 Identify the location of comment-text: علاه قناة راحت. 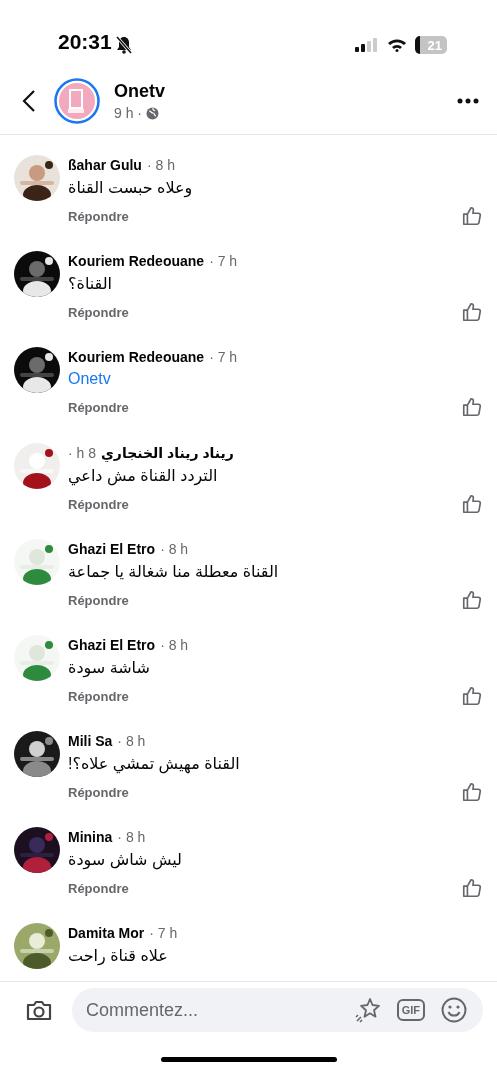
(118, 955).